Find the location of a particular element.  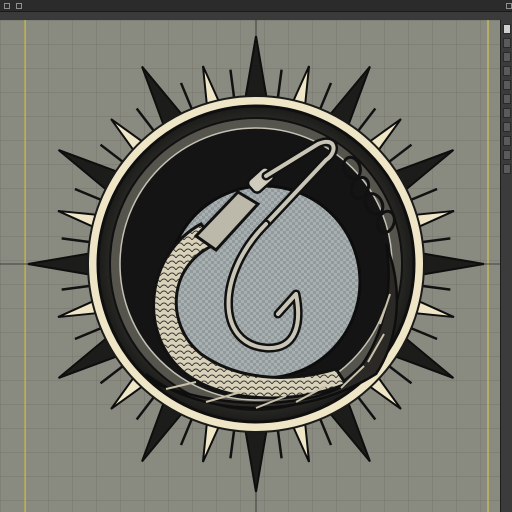

home-icon is located at coordinates (19, 5).